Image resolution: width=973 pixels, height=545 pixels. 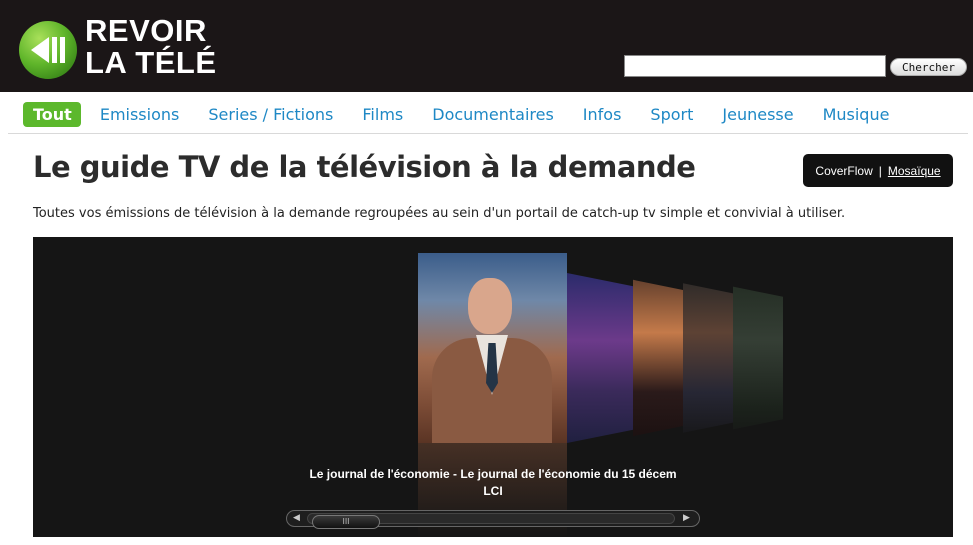 I want to click on coverflow-scrollbar: ◀ III ▶, so click(x=493, y=519).